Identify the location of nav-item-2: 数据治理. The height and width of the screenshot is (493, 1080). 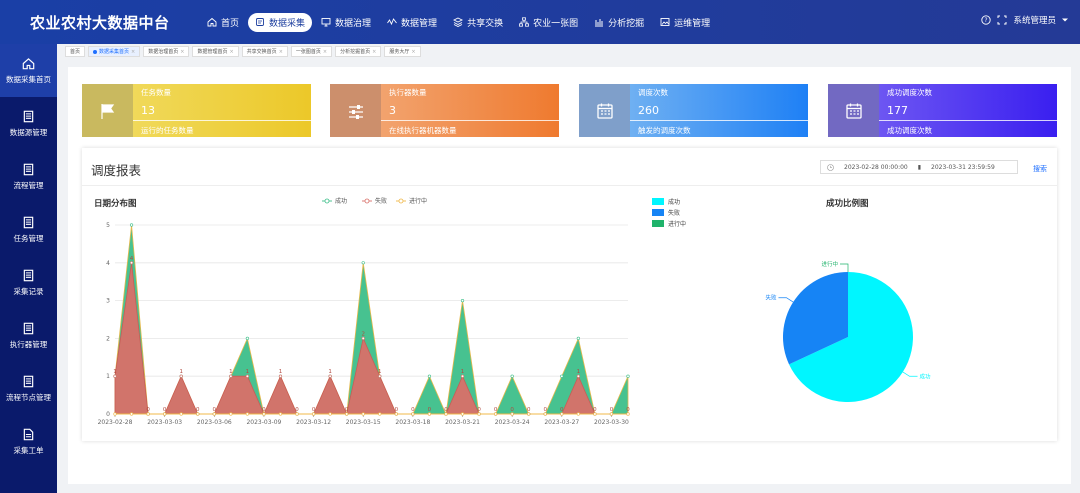
(346, 22).